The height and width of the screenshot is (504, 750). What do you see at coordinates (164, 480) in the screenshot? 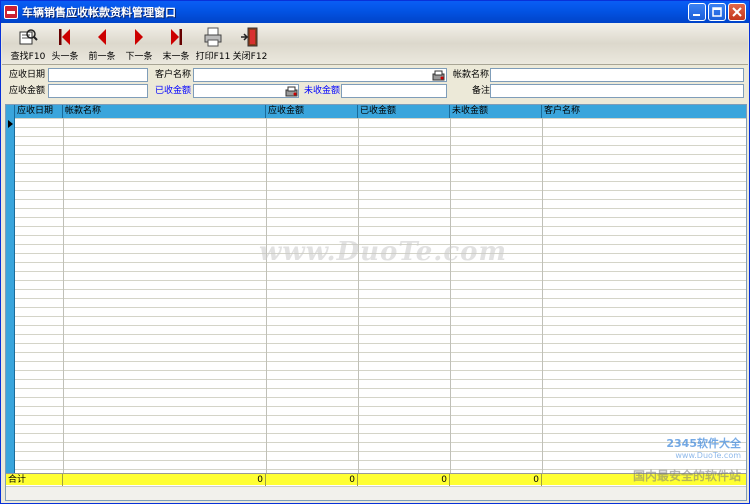
I see `footer-receivable-total: 0` at bounding box center [164, 480].